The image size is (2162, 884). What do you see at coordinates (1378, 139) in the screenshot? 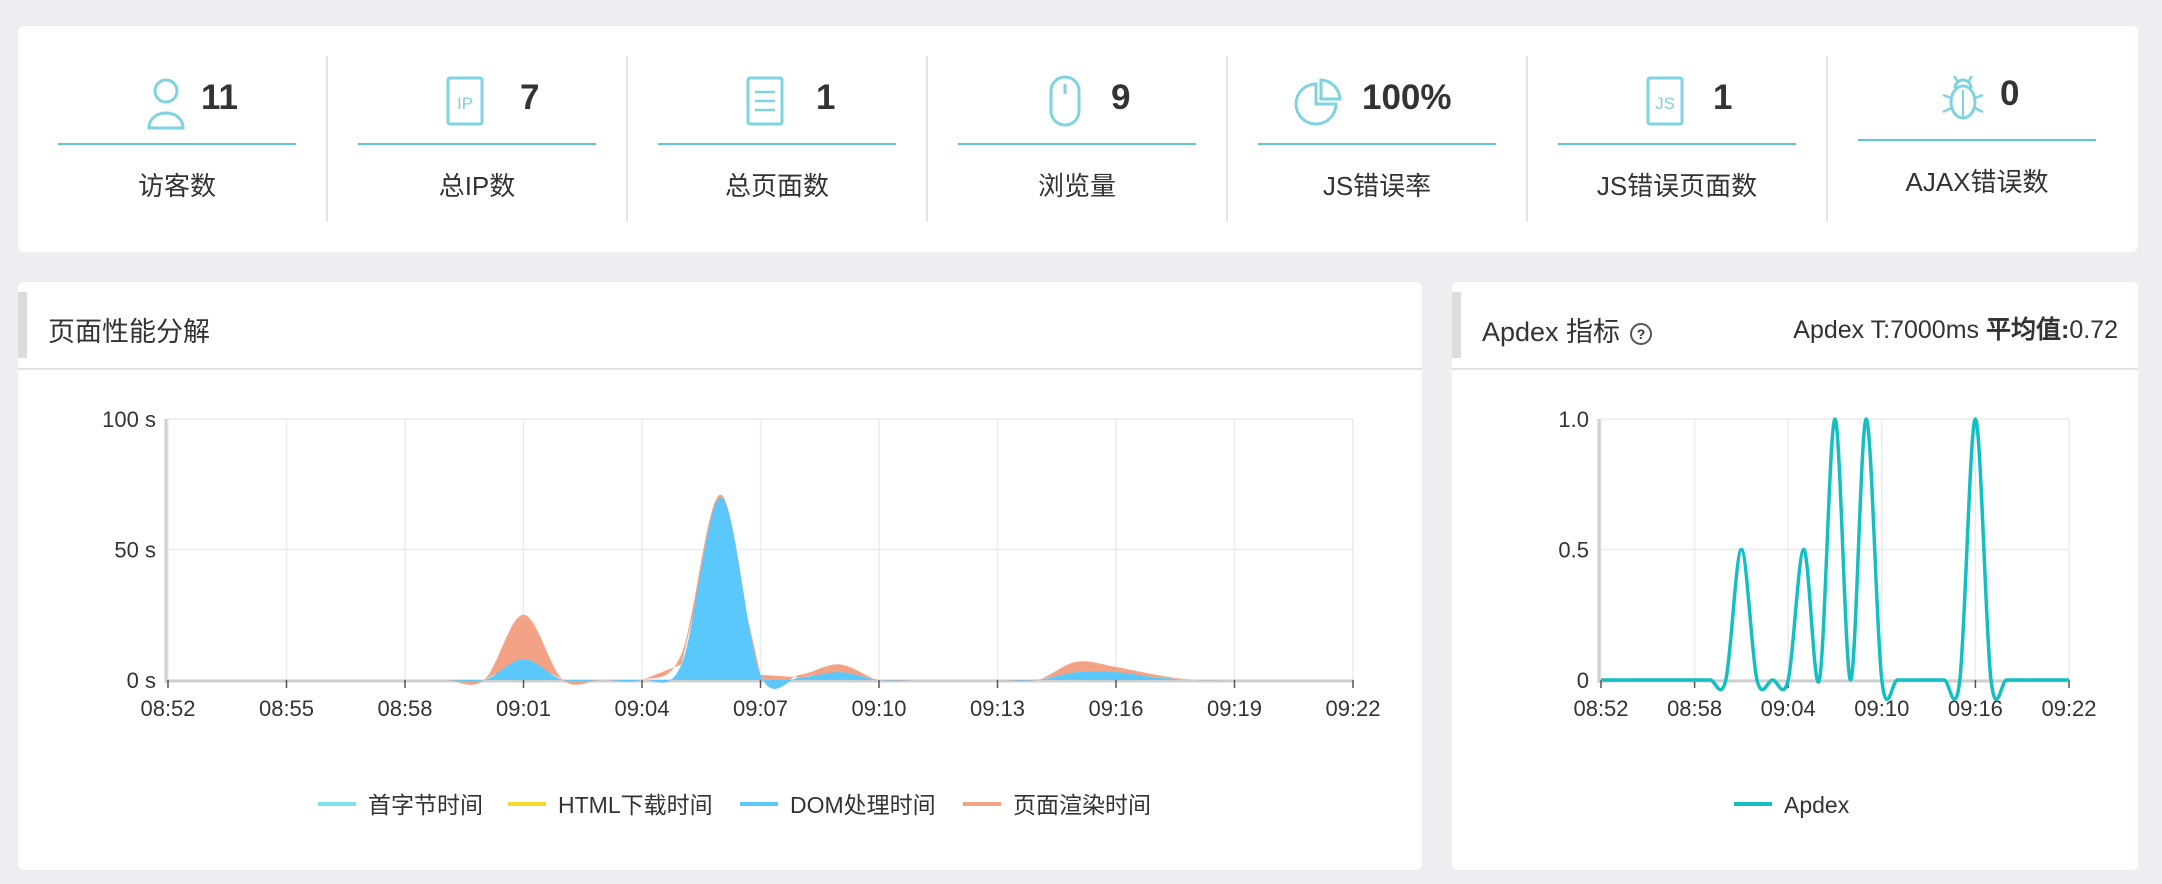
I see `stat-js-error-rate: 100% JS错误率` at bounding box center [1378, 139].